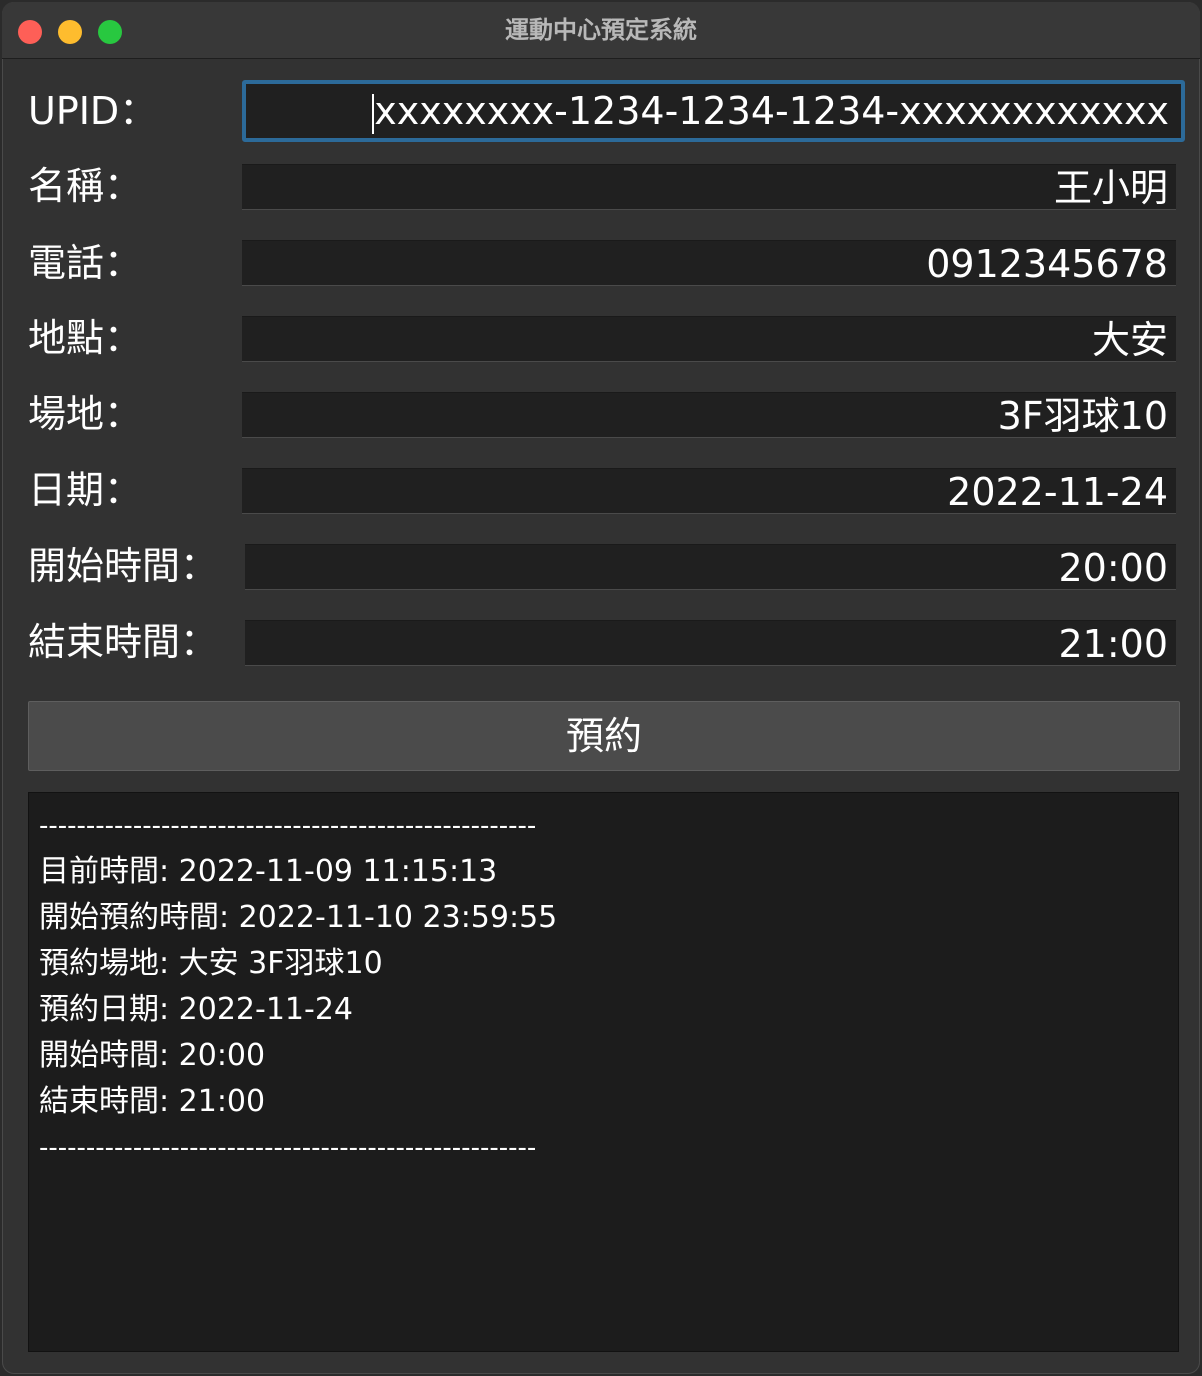 This screenshot has height=1376, width=1202. Describe the element at coordinates (211, 963) in the screenshot. I see `log-booking-court: 預約場地: 大安 3F羽球10` at that location.